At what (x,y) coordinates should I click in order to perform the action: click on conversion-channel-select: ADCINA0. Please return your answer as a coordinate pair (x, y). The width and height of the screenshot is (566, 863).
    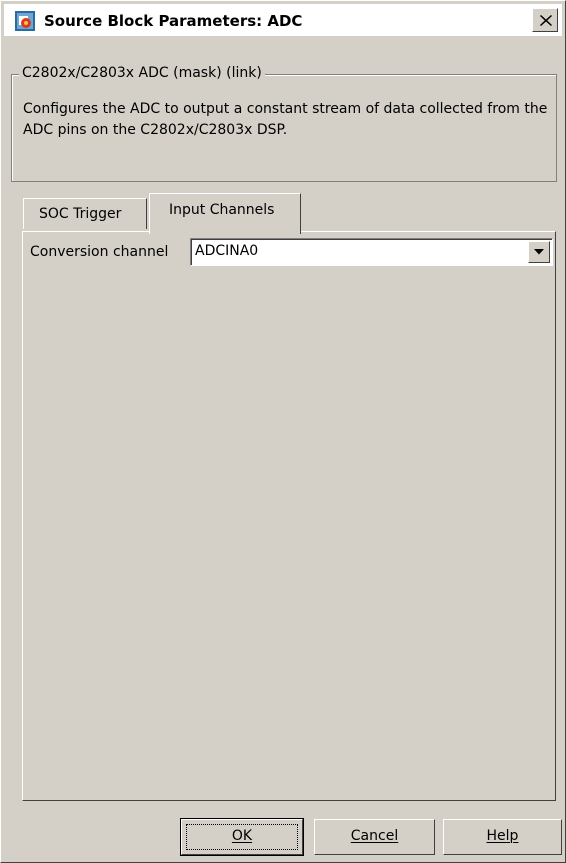
    Looking at the image, I should click on (371, 252).